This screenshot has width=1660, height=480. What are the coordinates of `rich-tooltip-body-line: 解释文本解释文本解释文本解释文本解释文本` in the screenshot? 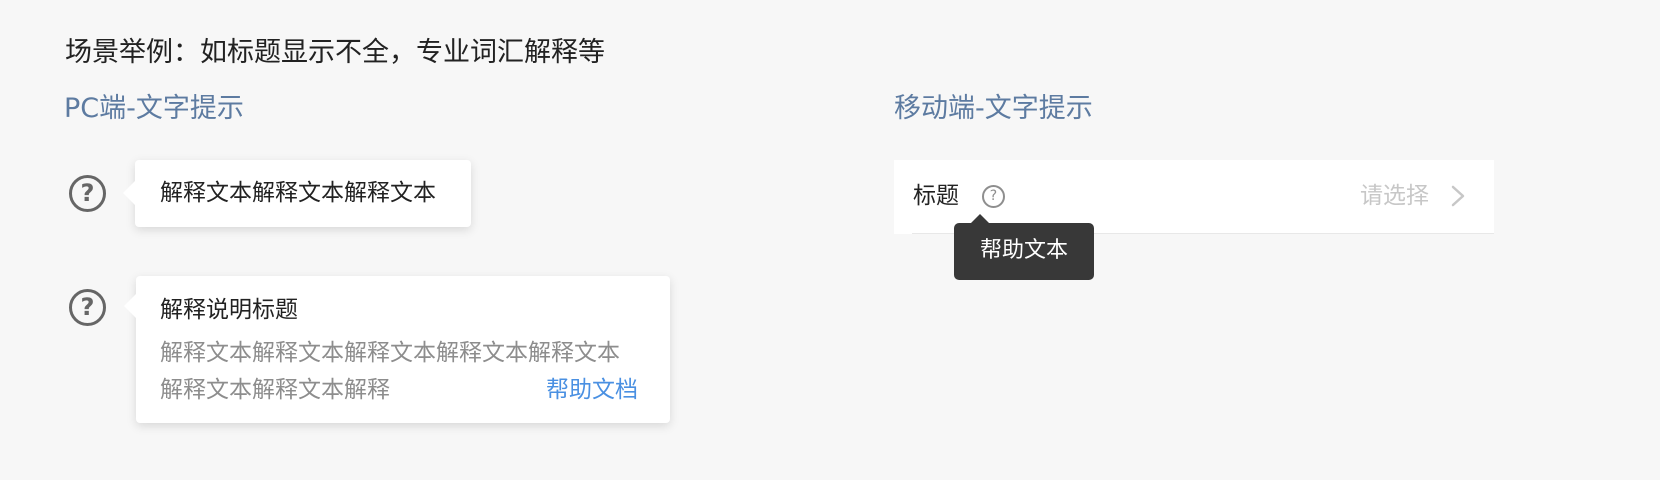 It's located at (390, 353).